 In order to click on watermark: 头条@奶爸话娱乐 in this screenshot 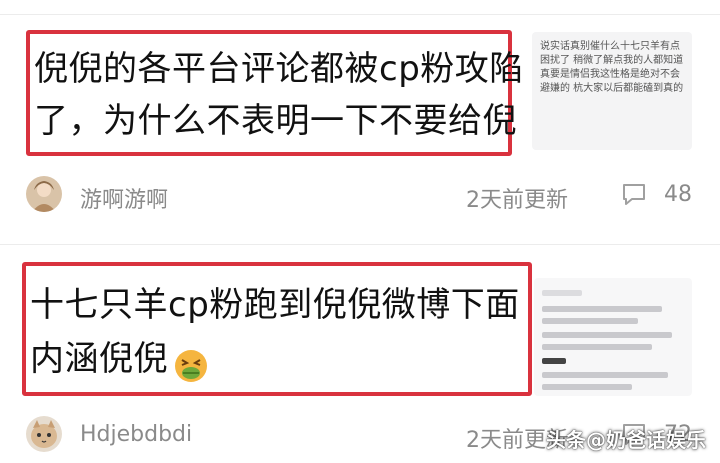, I will do `click(626, 440)`.